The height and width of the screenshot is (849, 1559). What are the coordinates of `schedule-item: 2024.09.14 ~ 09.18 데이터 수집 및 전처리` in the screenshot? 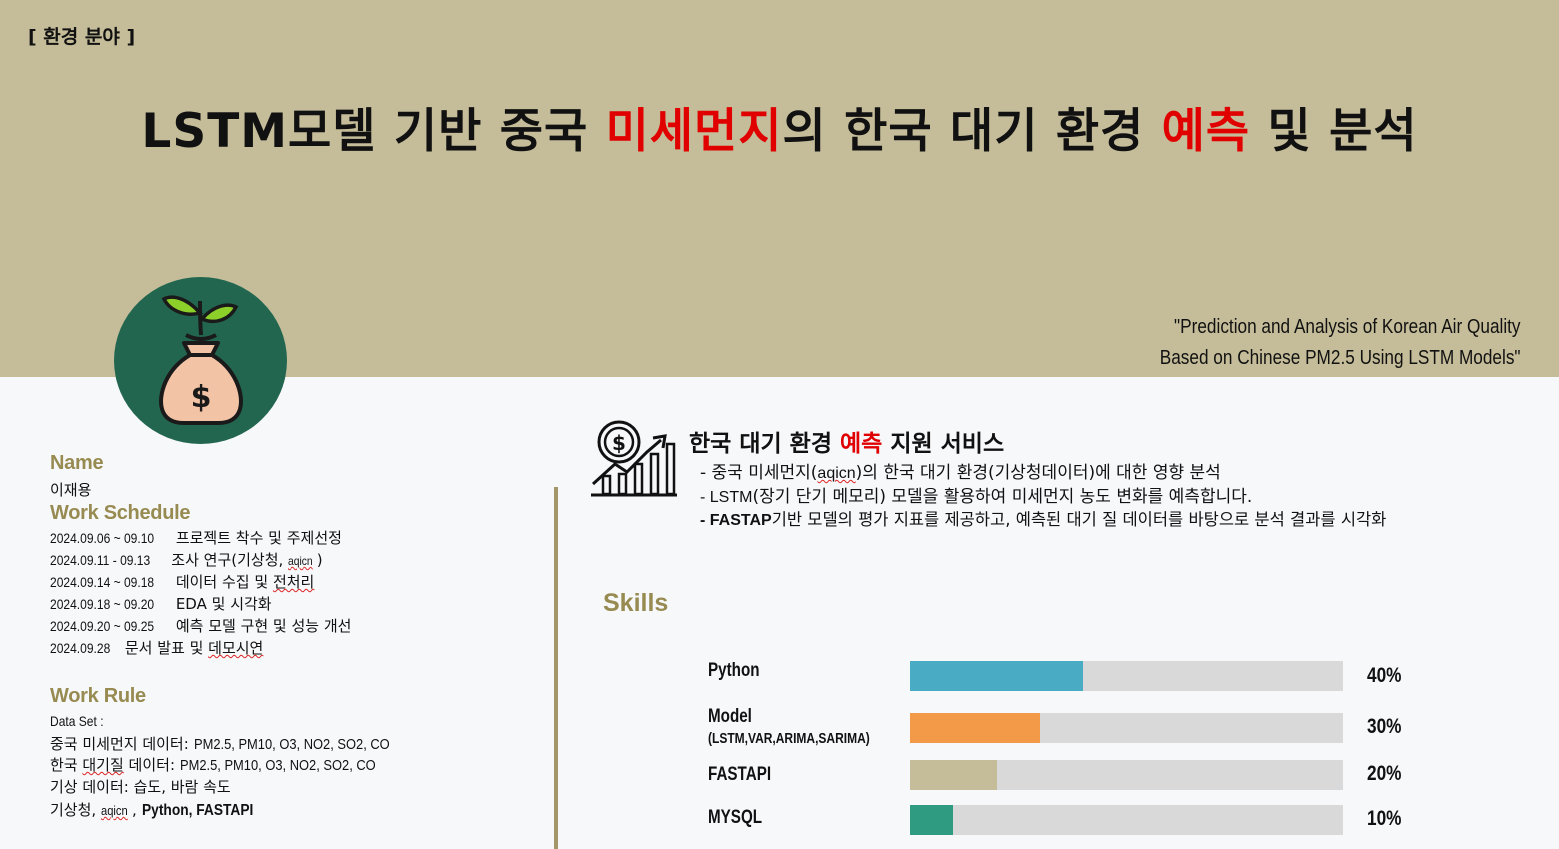 It's located at (182, 581).